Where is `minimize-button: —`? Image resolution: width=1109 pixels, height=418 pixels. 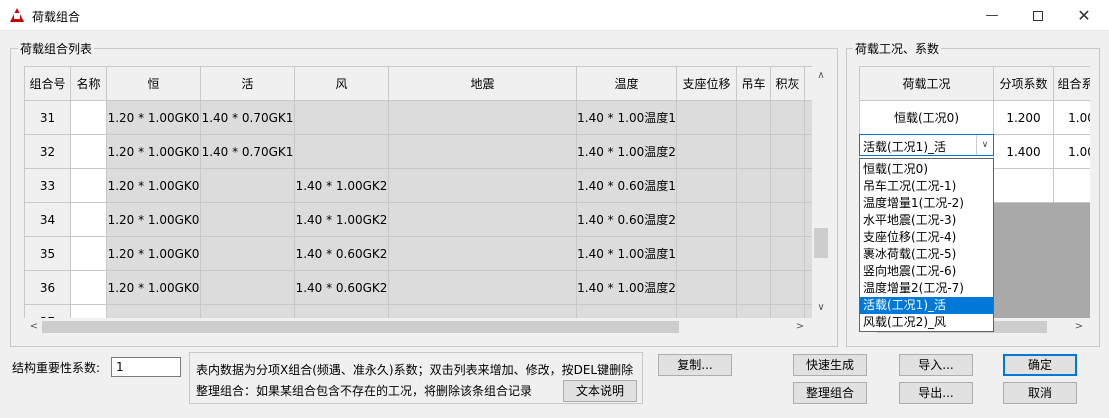 minimize-button: — is located at coordinates (992, 15).